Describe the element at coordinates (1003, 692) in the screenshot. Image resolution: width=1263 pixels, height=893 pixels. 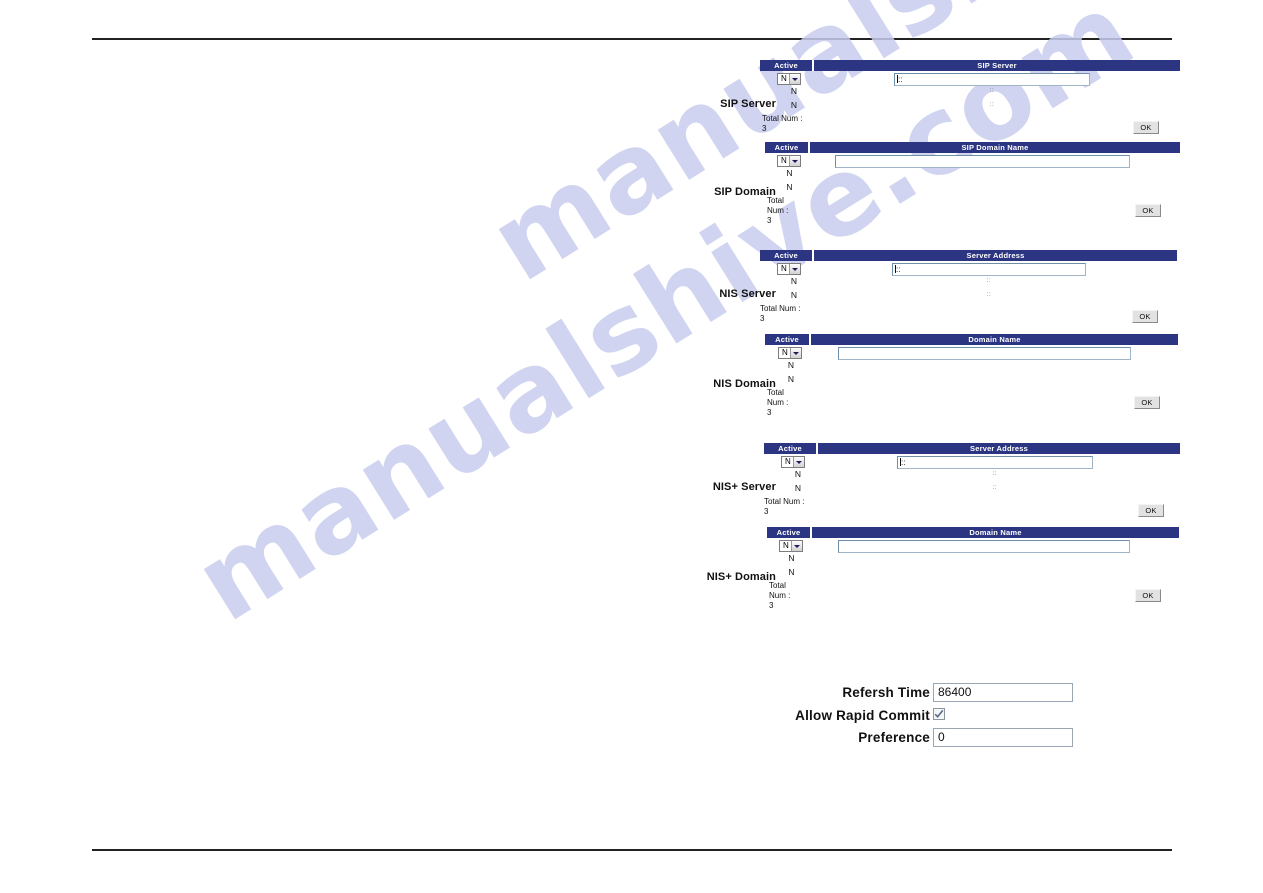
I see `refresh-time-input: 86400` at that location.